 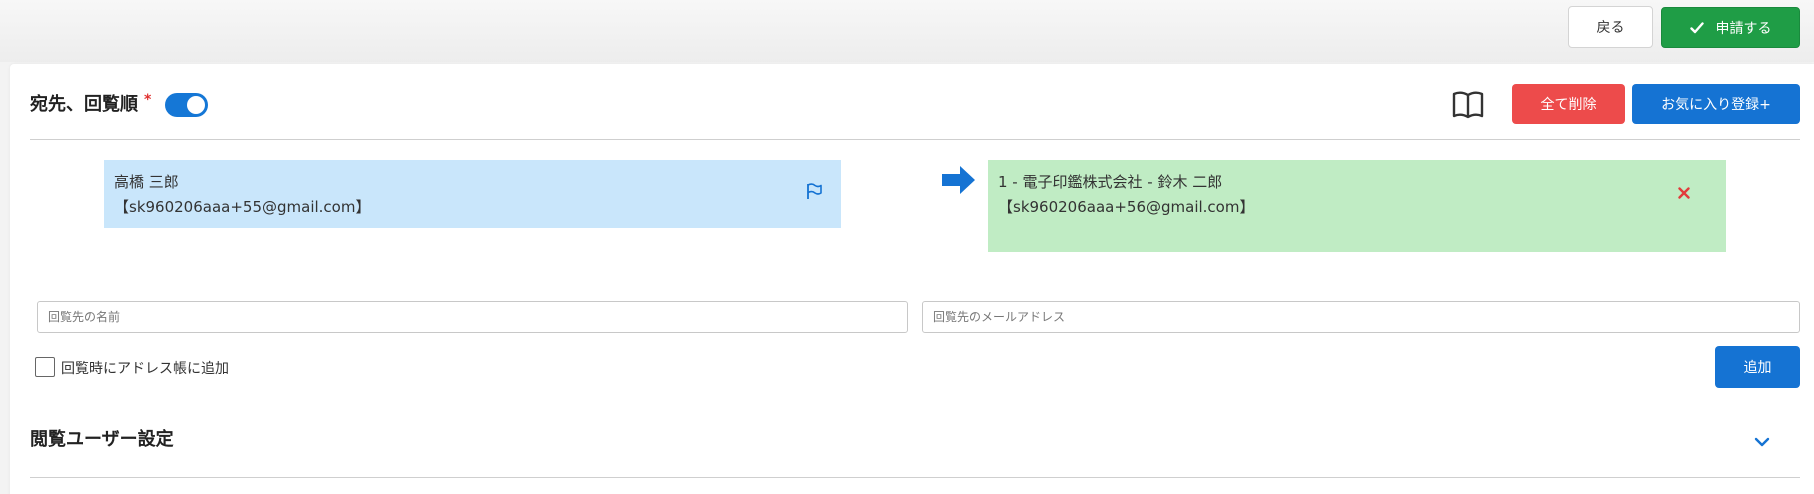 What do you see at coordinates (1716, 104) in the screenshot?
I see `favorite-register-button: お気に入り登録+` at bounding box center [1716, 104].